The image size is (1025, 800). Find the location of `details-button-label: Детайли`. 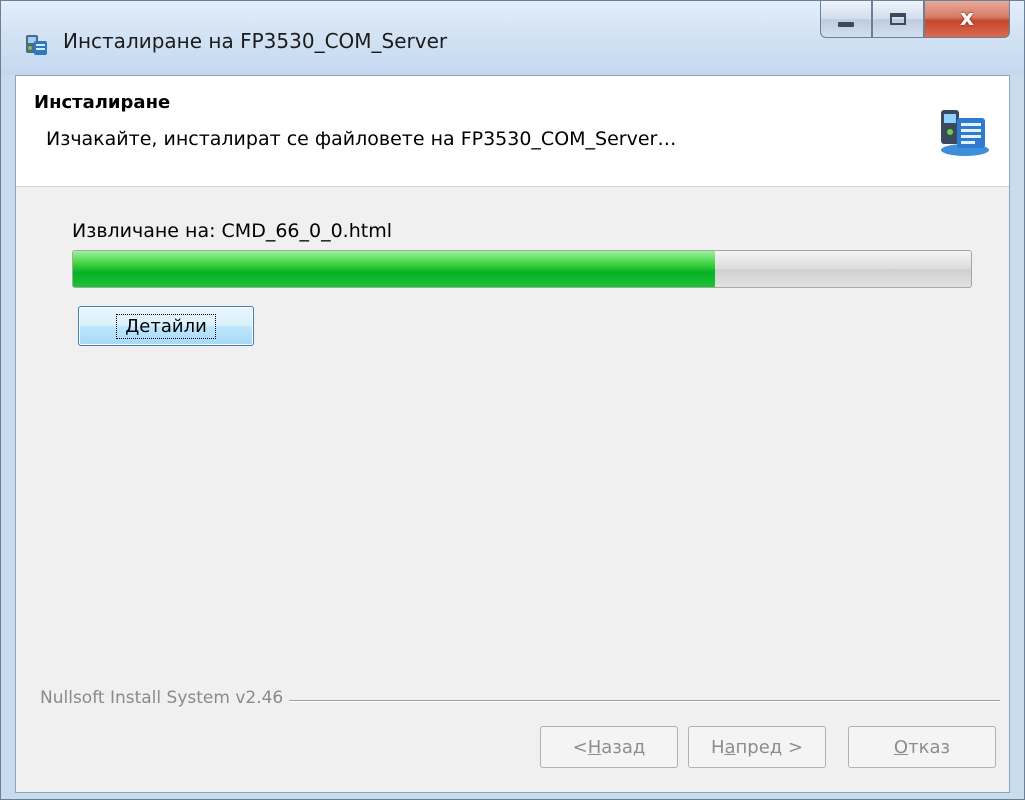

details-button-label: Детайли is located at coordinates (166, 326).